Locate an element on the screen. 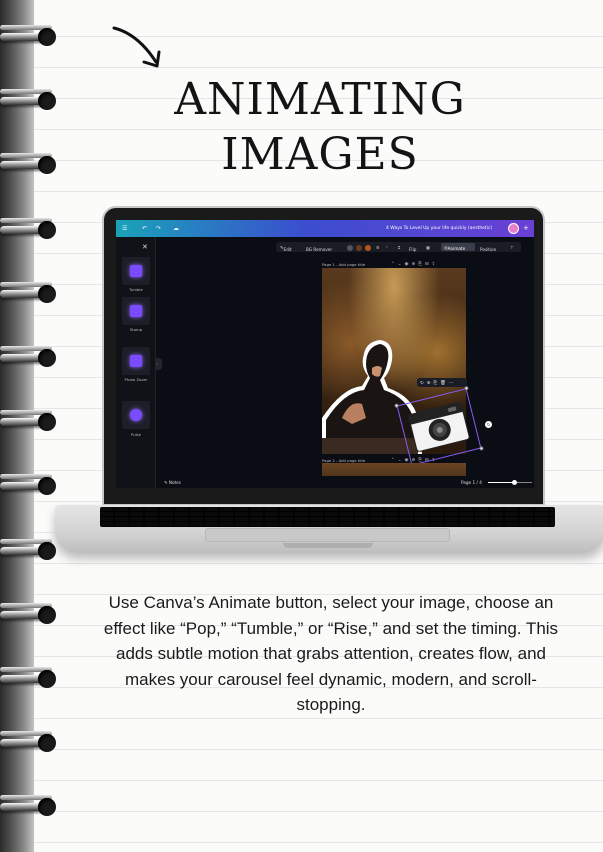  effect-label: Stomp is located at coordinates (136, 329).